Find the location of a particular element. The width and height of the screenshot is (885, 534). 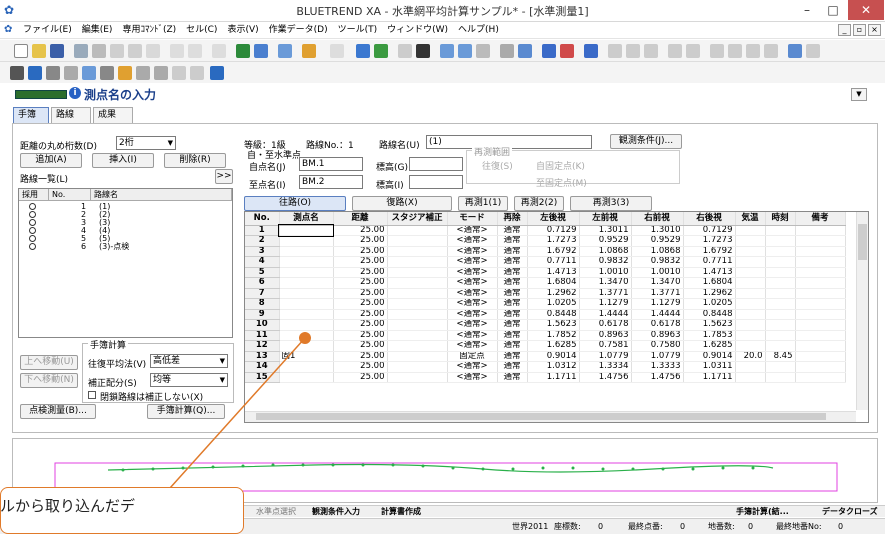

callout-line is located at coordinates (237, 413).